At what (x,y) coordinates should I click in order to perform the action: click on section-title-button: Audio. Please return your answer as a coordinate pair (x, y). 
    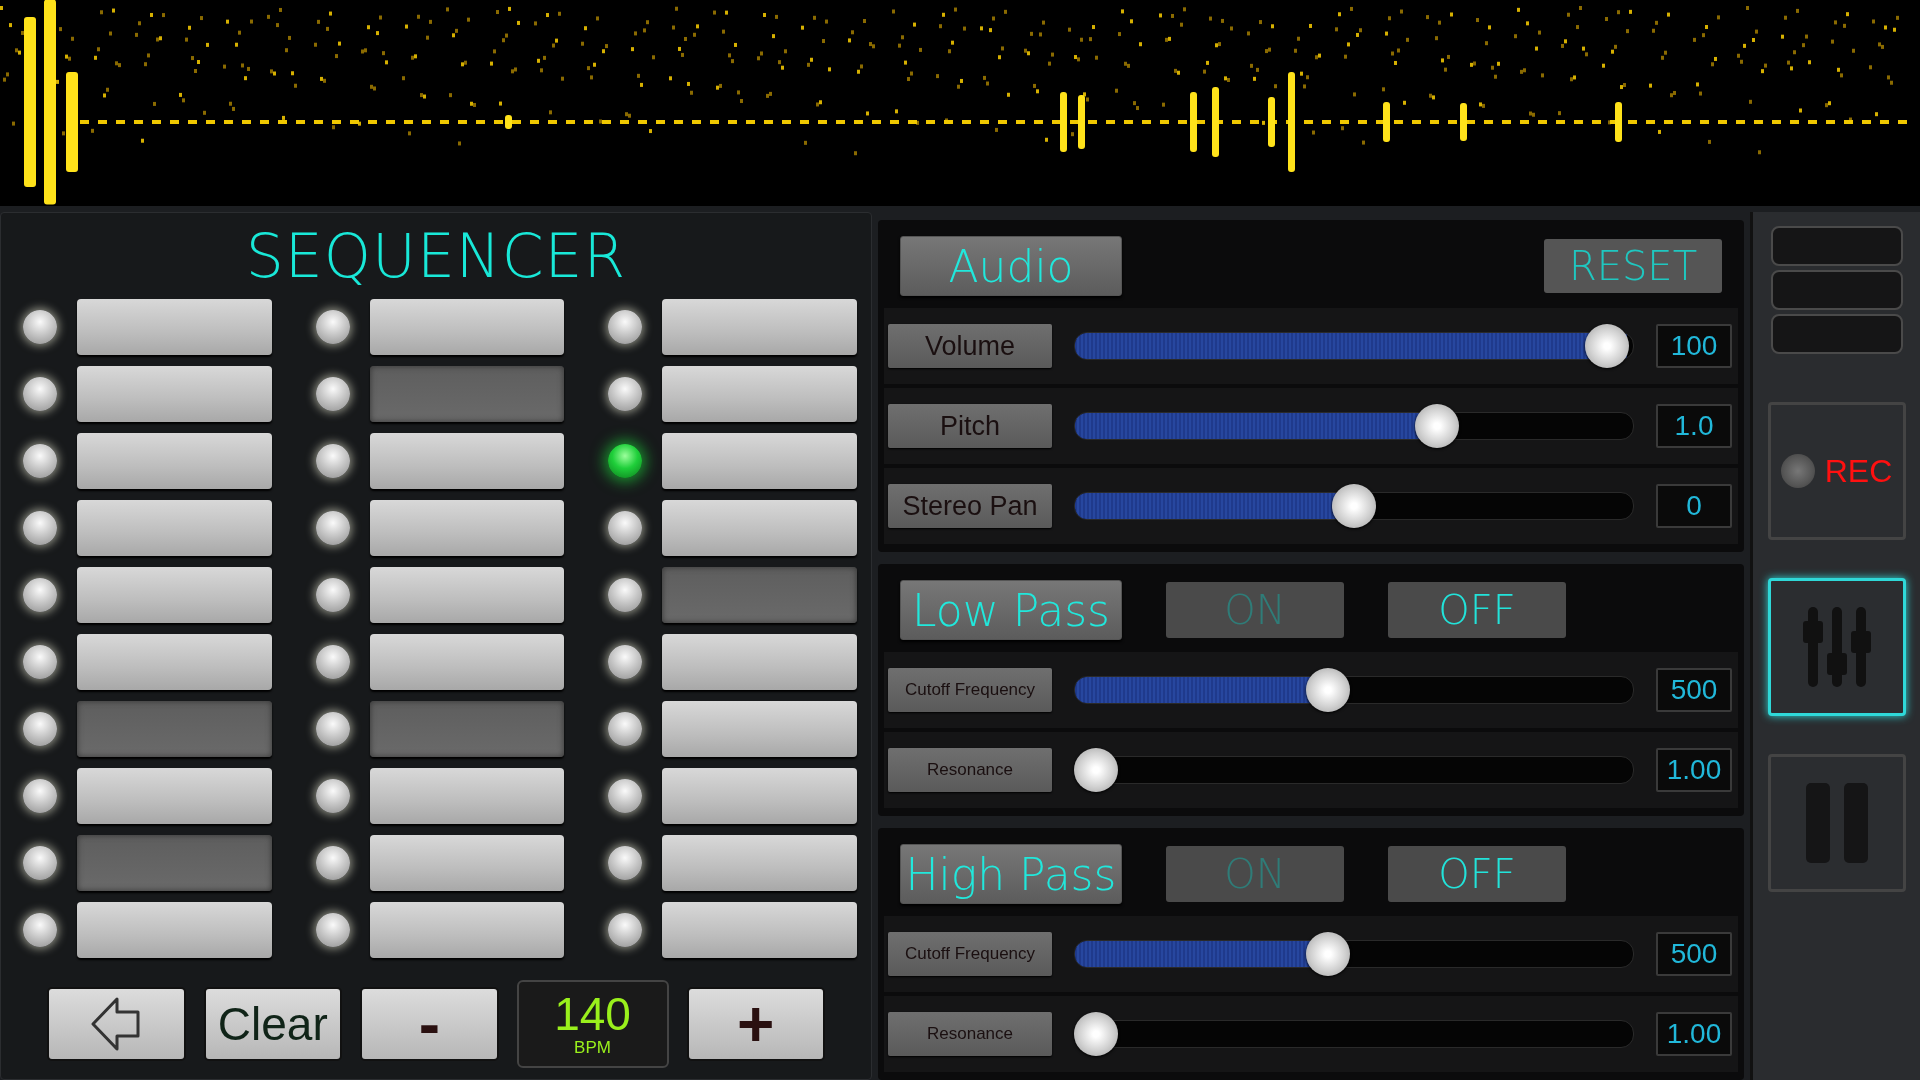
    Looking at the image, I should click on (1011, 266).